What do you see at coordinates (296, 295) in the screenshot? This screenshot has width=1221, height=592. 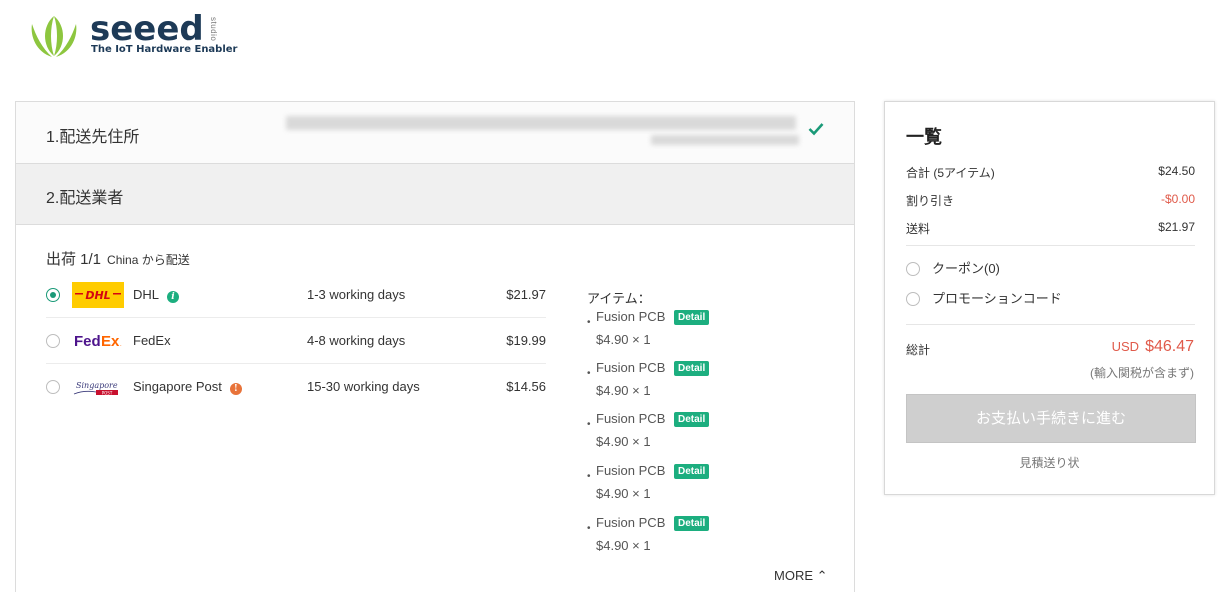 I see `carrier-option-dhl: DHL DHL i 1-3 working days $21.97` at bounding box center [296, 295].